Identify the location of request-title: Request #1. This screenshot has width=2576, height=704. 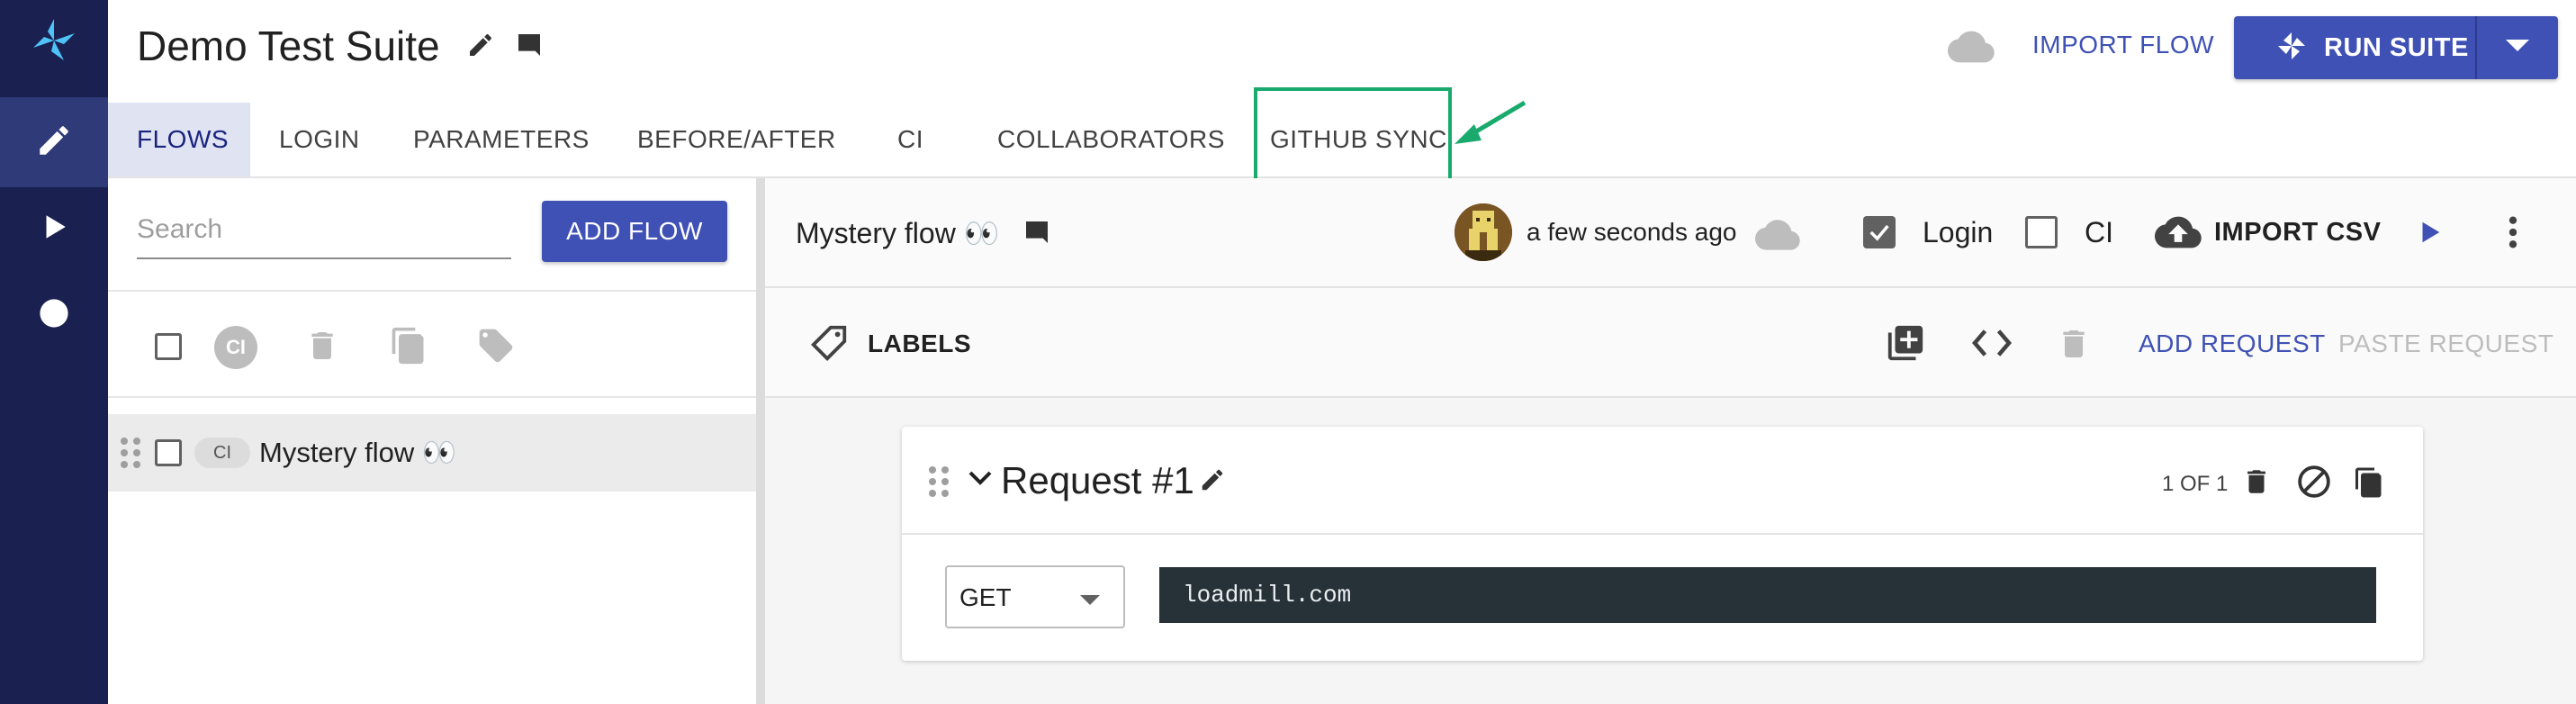
(1097, 480).